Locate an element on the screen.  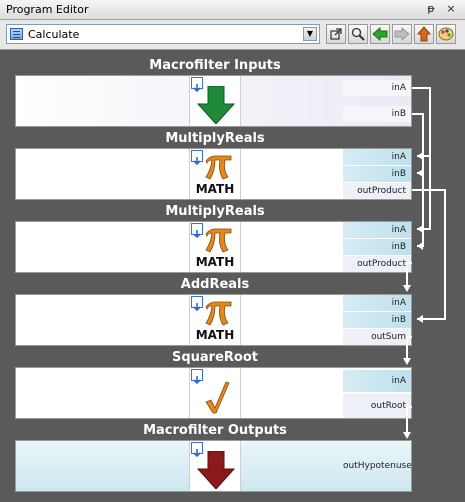
forward-button is located at coordinates (402, 34).